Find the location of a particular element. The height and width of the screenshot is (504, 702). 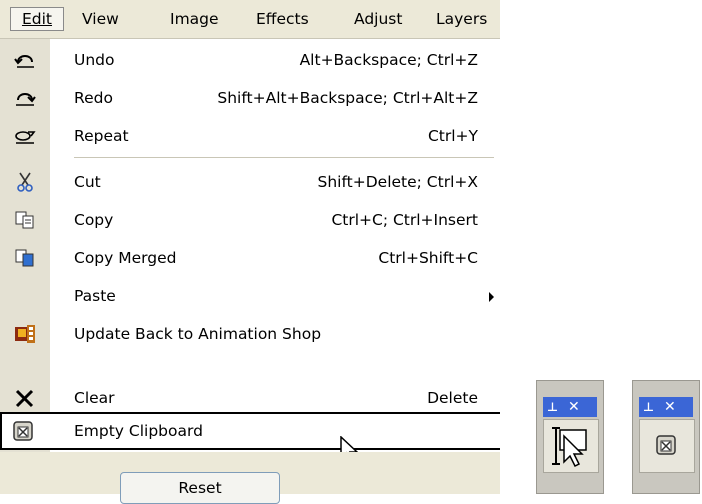

animation-shop-icon is located at coordinates (25, 334).